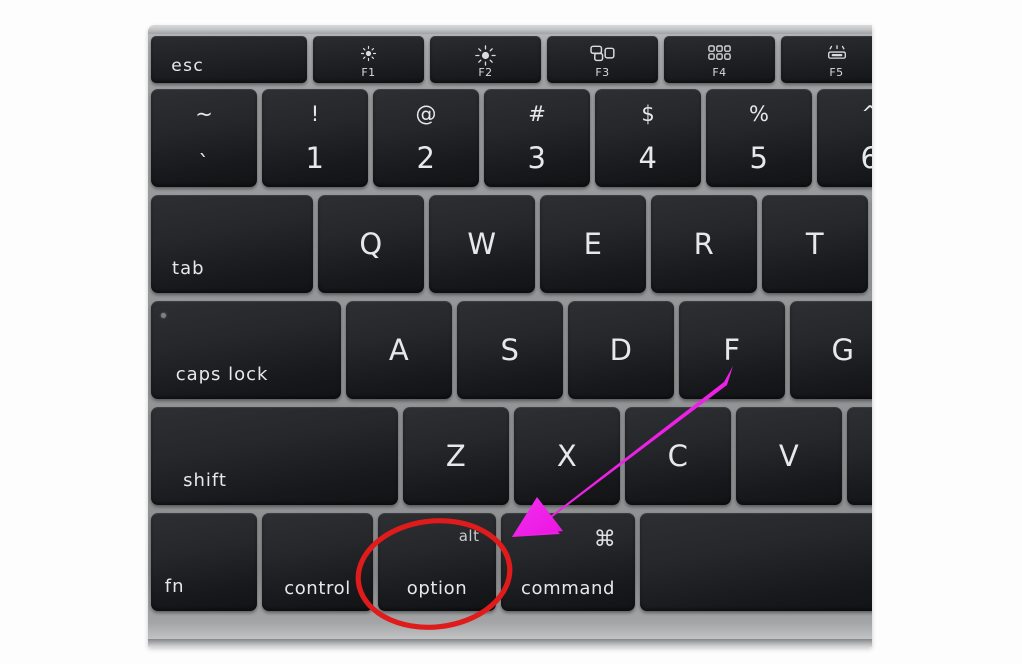 Image resolution: width=1022 pixels, height=664 pixels. I want to click on modifier-row: fn control alt option ⌘ command, so click(511, 562).